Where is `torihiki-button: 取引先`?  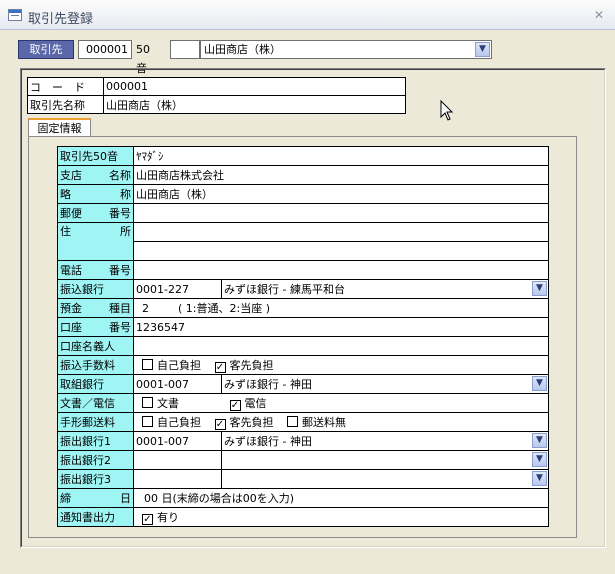 torihiki-button: 取引先 is located at coordinates (46, 49).